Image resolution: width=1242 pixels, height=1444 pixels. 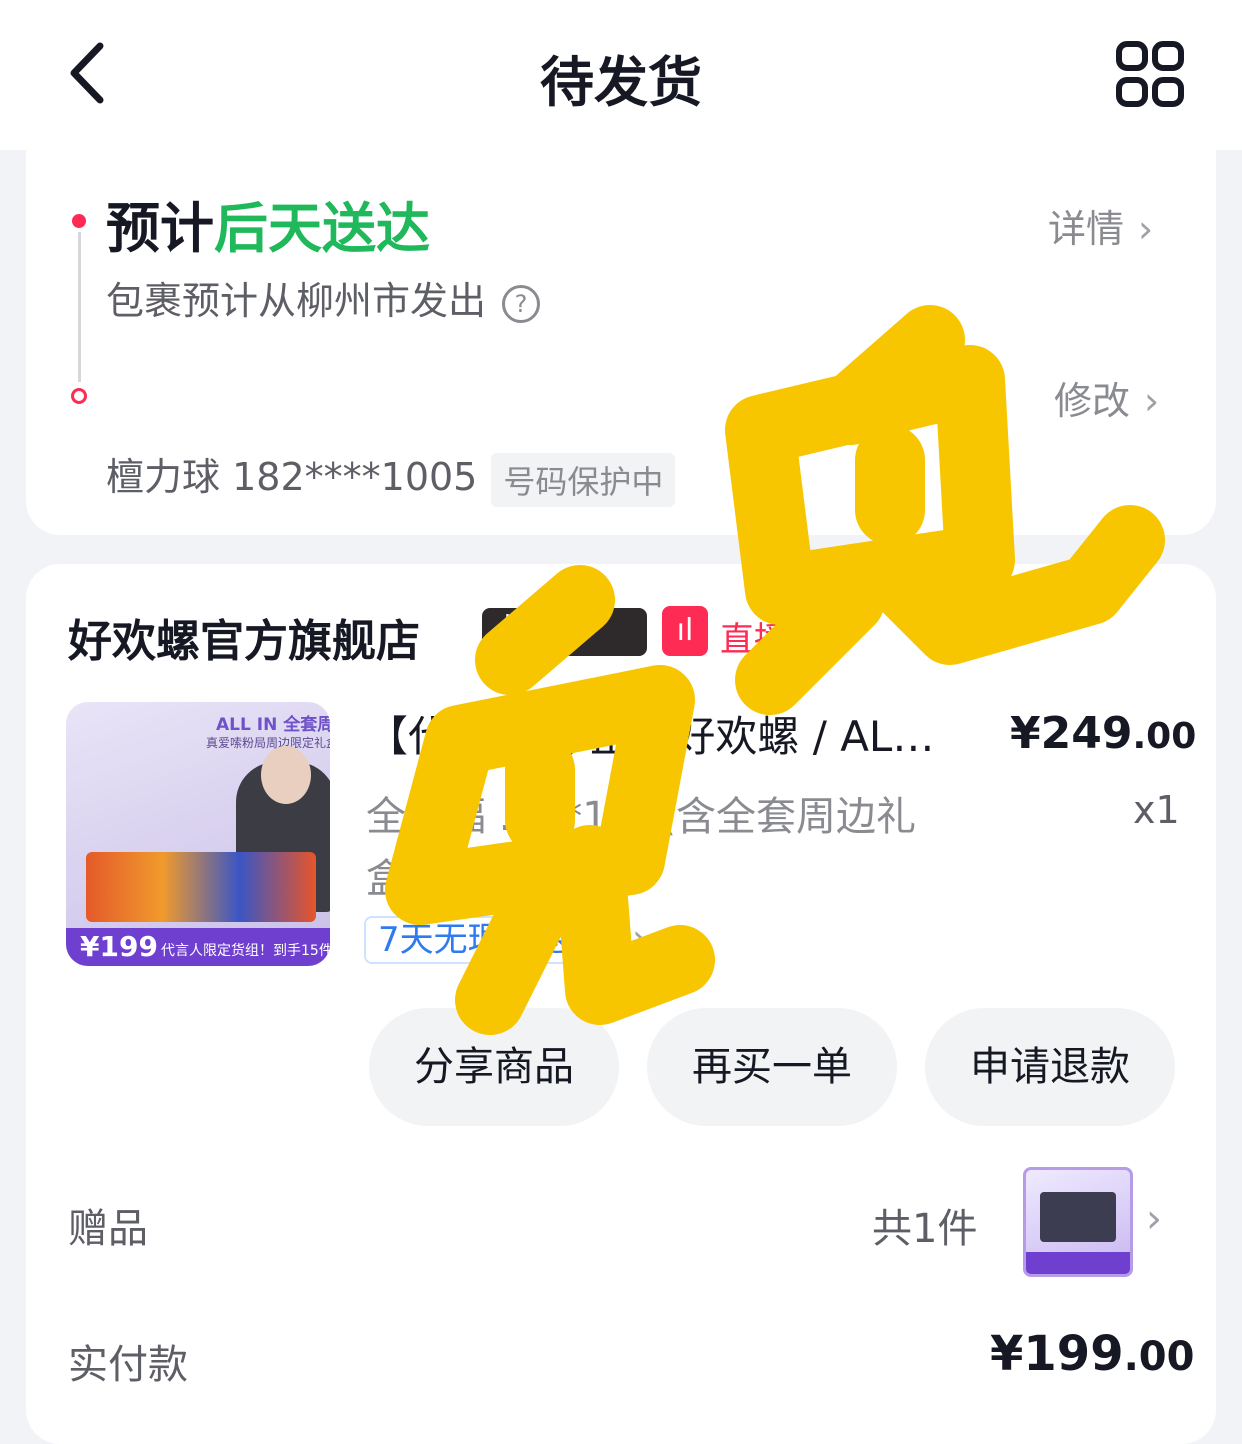 I want to click on gift-count: 共1件, so click(x=924, y=1225).